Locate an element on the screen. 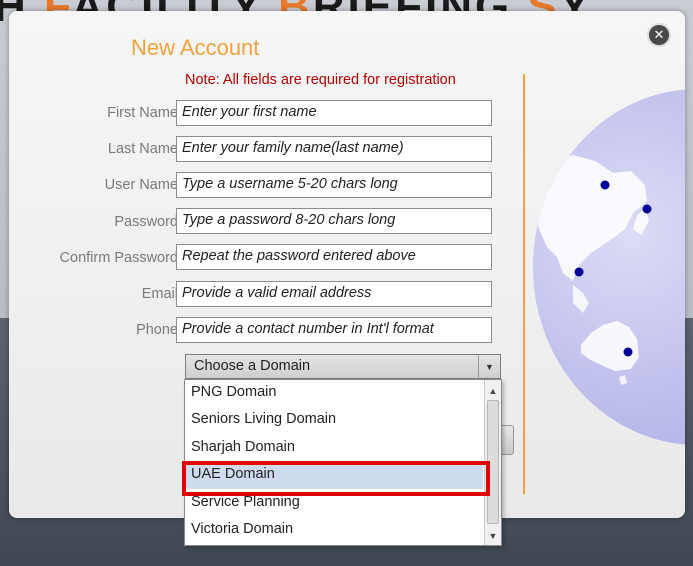 Image resolution: width=693 pixels, height=566 pixels. scroll-up-icon: ▲ is located at coordinates (493, 390).